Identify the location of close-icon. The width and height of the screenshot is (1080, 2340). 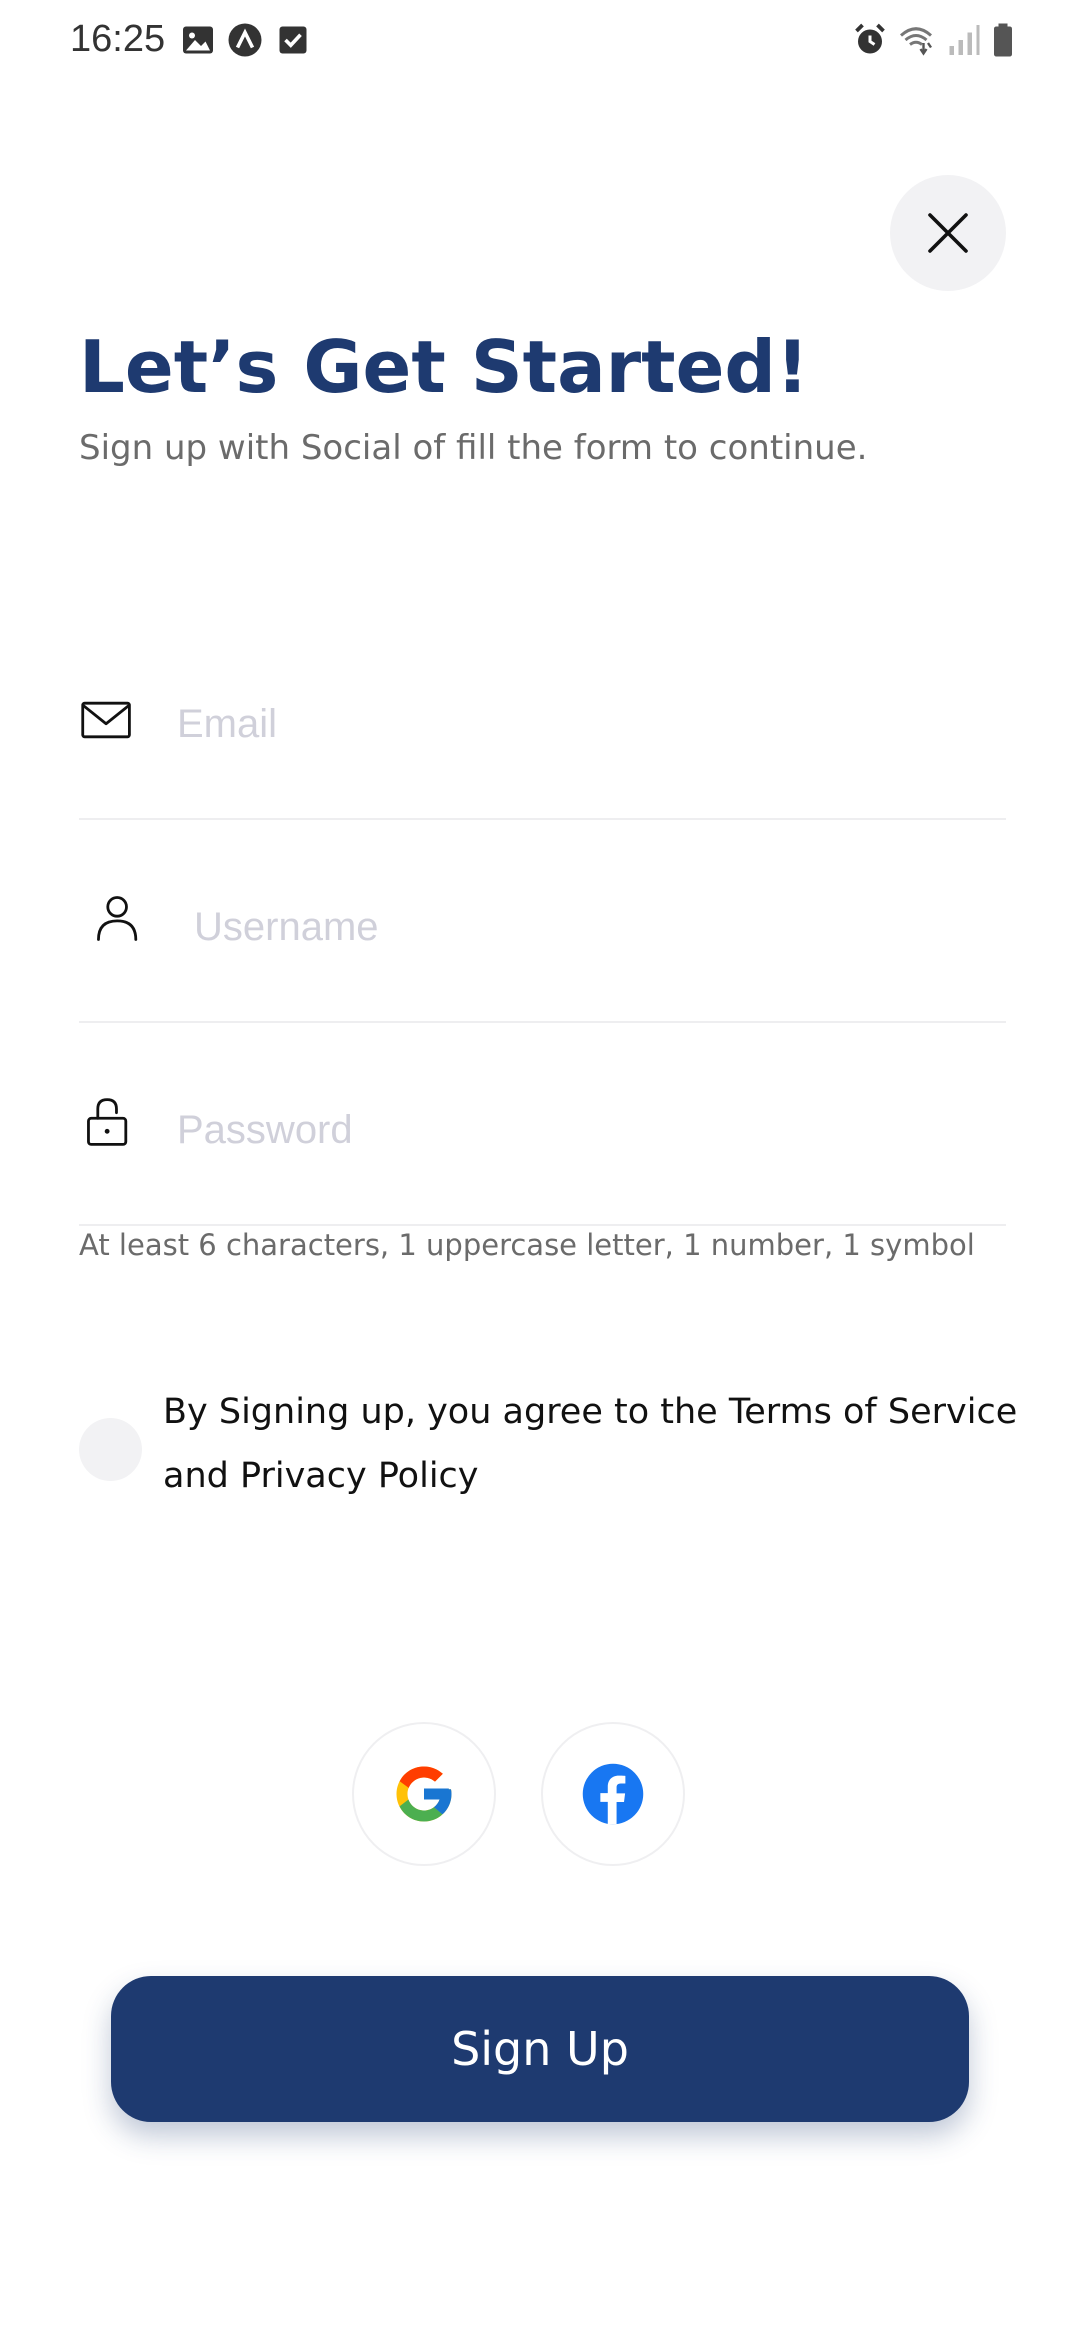
(948, 233).